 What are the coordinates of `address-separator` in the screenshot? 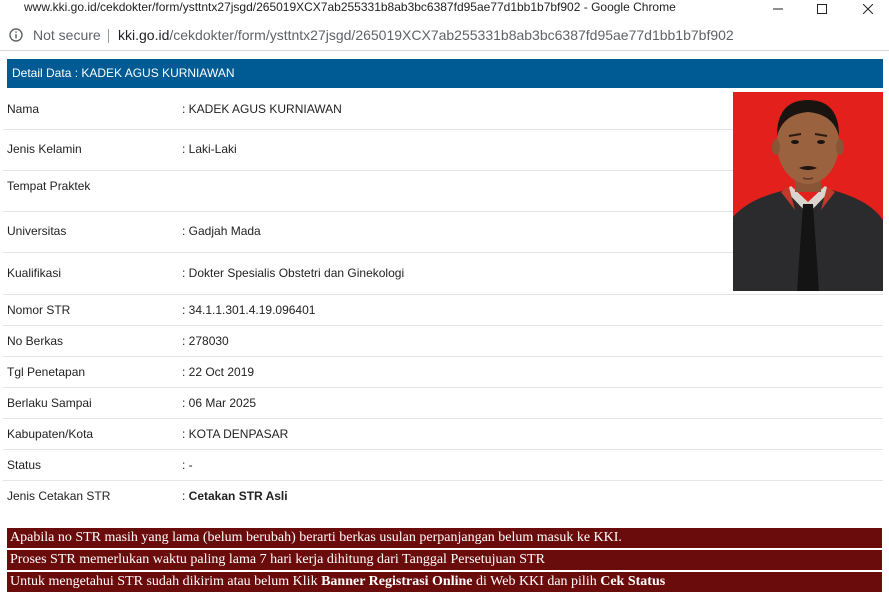 It's located at (108, 36).